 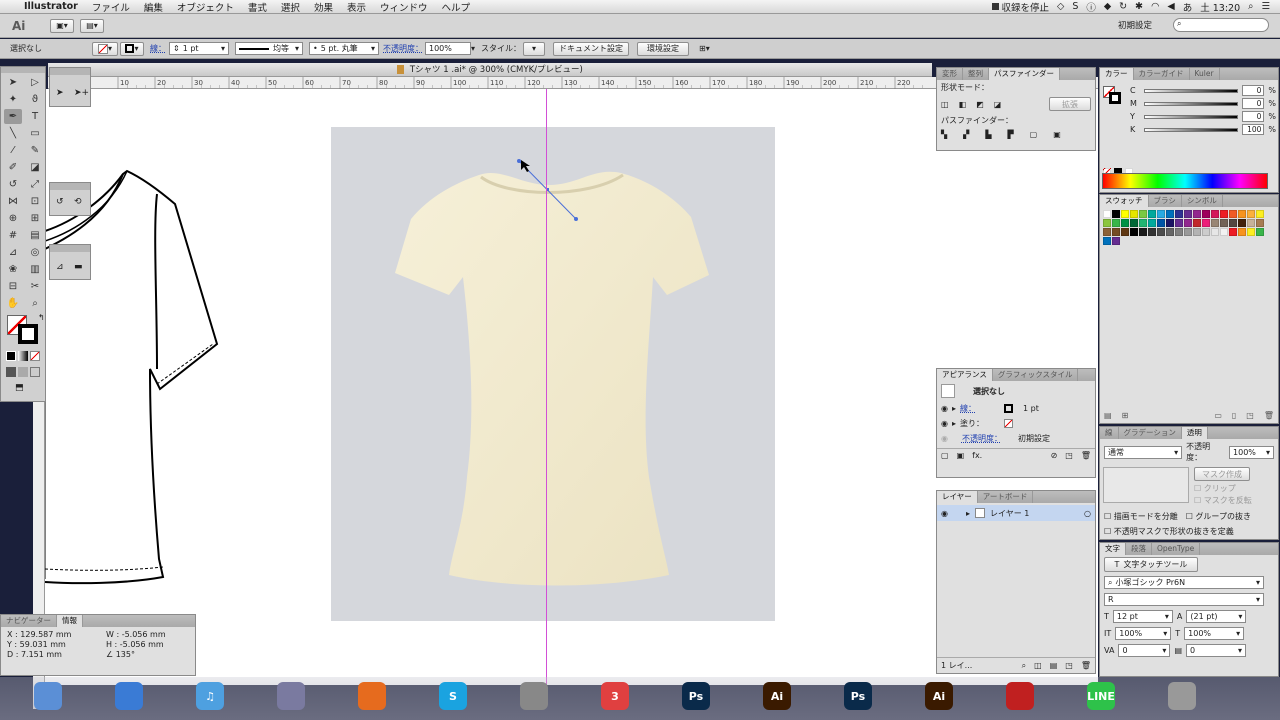 I want to click on dropbox-icon: ◇, so click(x=1060, y=6).